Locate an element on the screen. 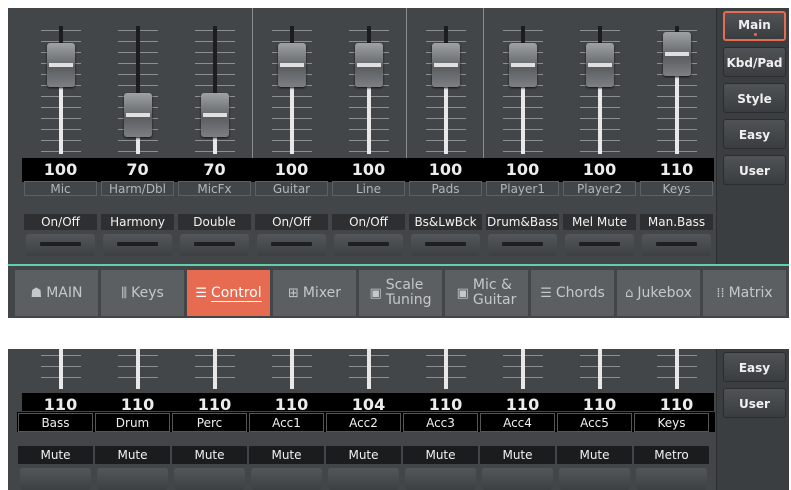 This screenshot has height=490, width=791. tab-label-group: Scale Tuning is located at coordinates (409, 293).